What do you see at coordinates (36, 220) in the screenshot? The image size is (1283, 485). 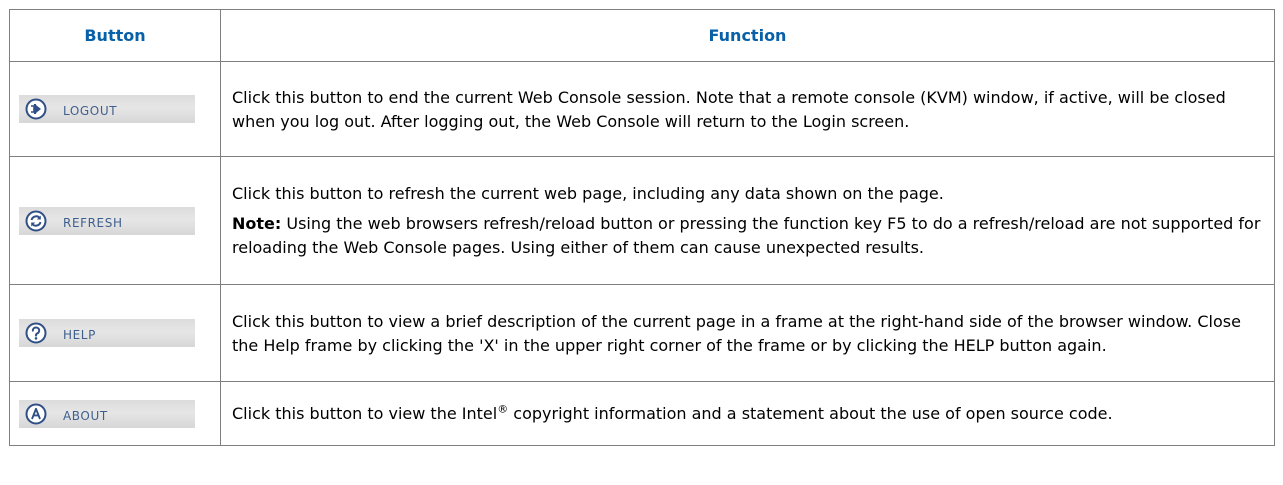 I see `refresh-icon` at bounding box center [36, 220].